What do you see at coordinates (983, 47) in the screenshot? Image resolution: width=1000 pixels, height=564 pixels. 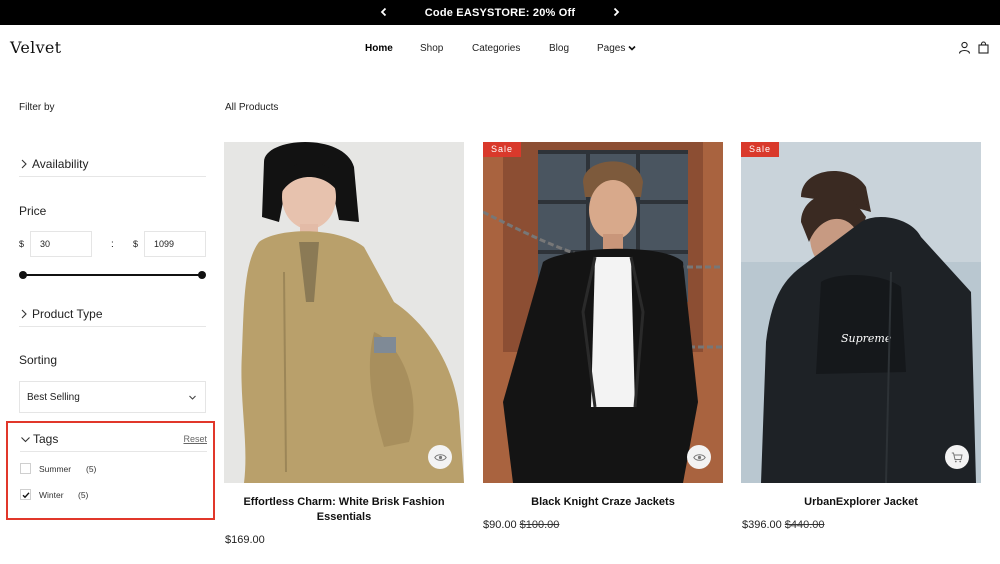 I see `bag-icon` at bounding box center [983, 47].